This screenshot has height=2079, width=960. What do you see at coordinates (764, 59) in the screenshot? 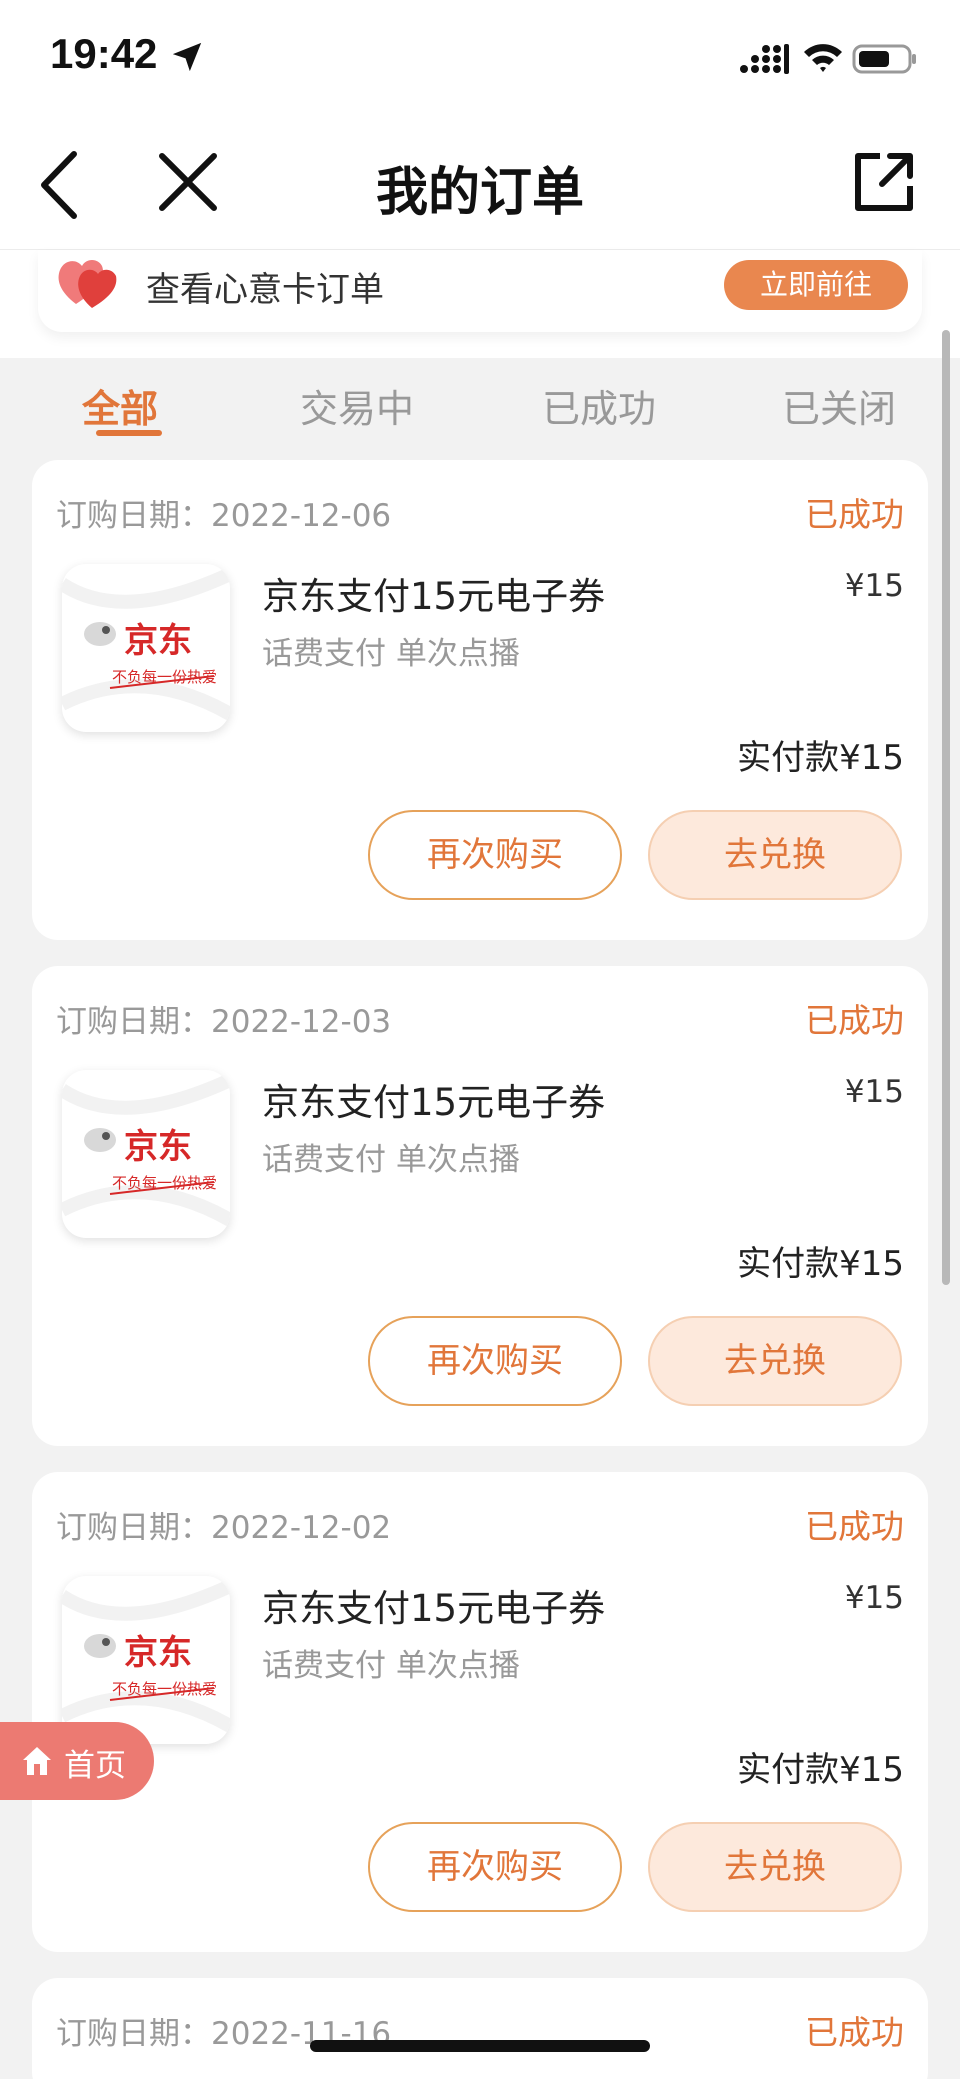
I see `cellular-signal-icon` at bounding box center [764, 59].